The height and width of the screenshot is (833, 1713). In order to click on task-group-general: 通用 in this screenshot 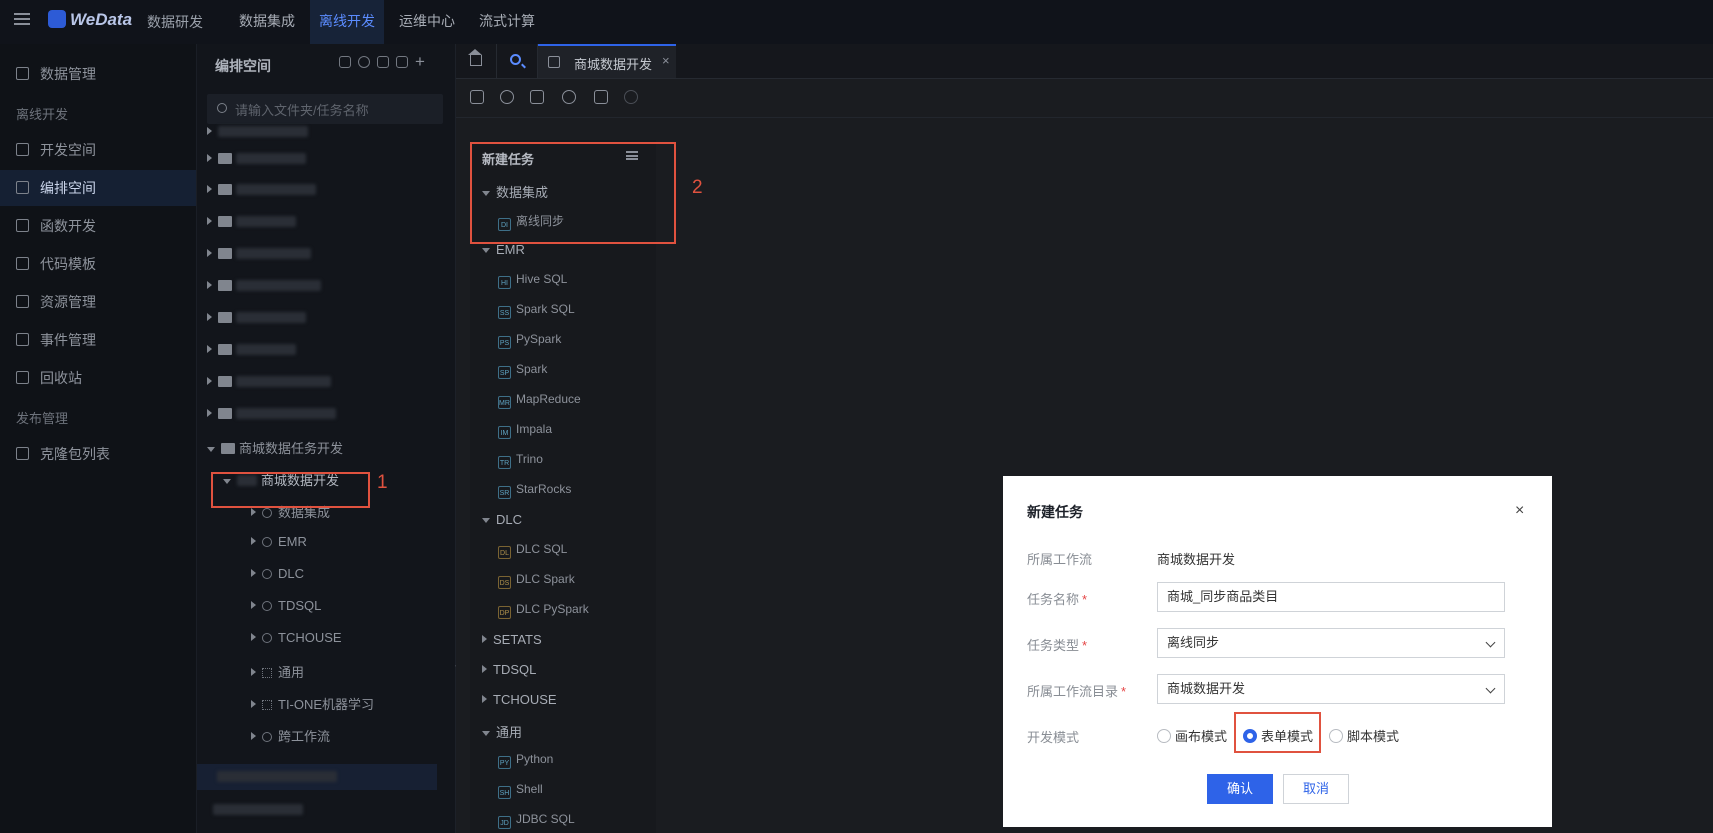, I will do `click(502, 731)`.